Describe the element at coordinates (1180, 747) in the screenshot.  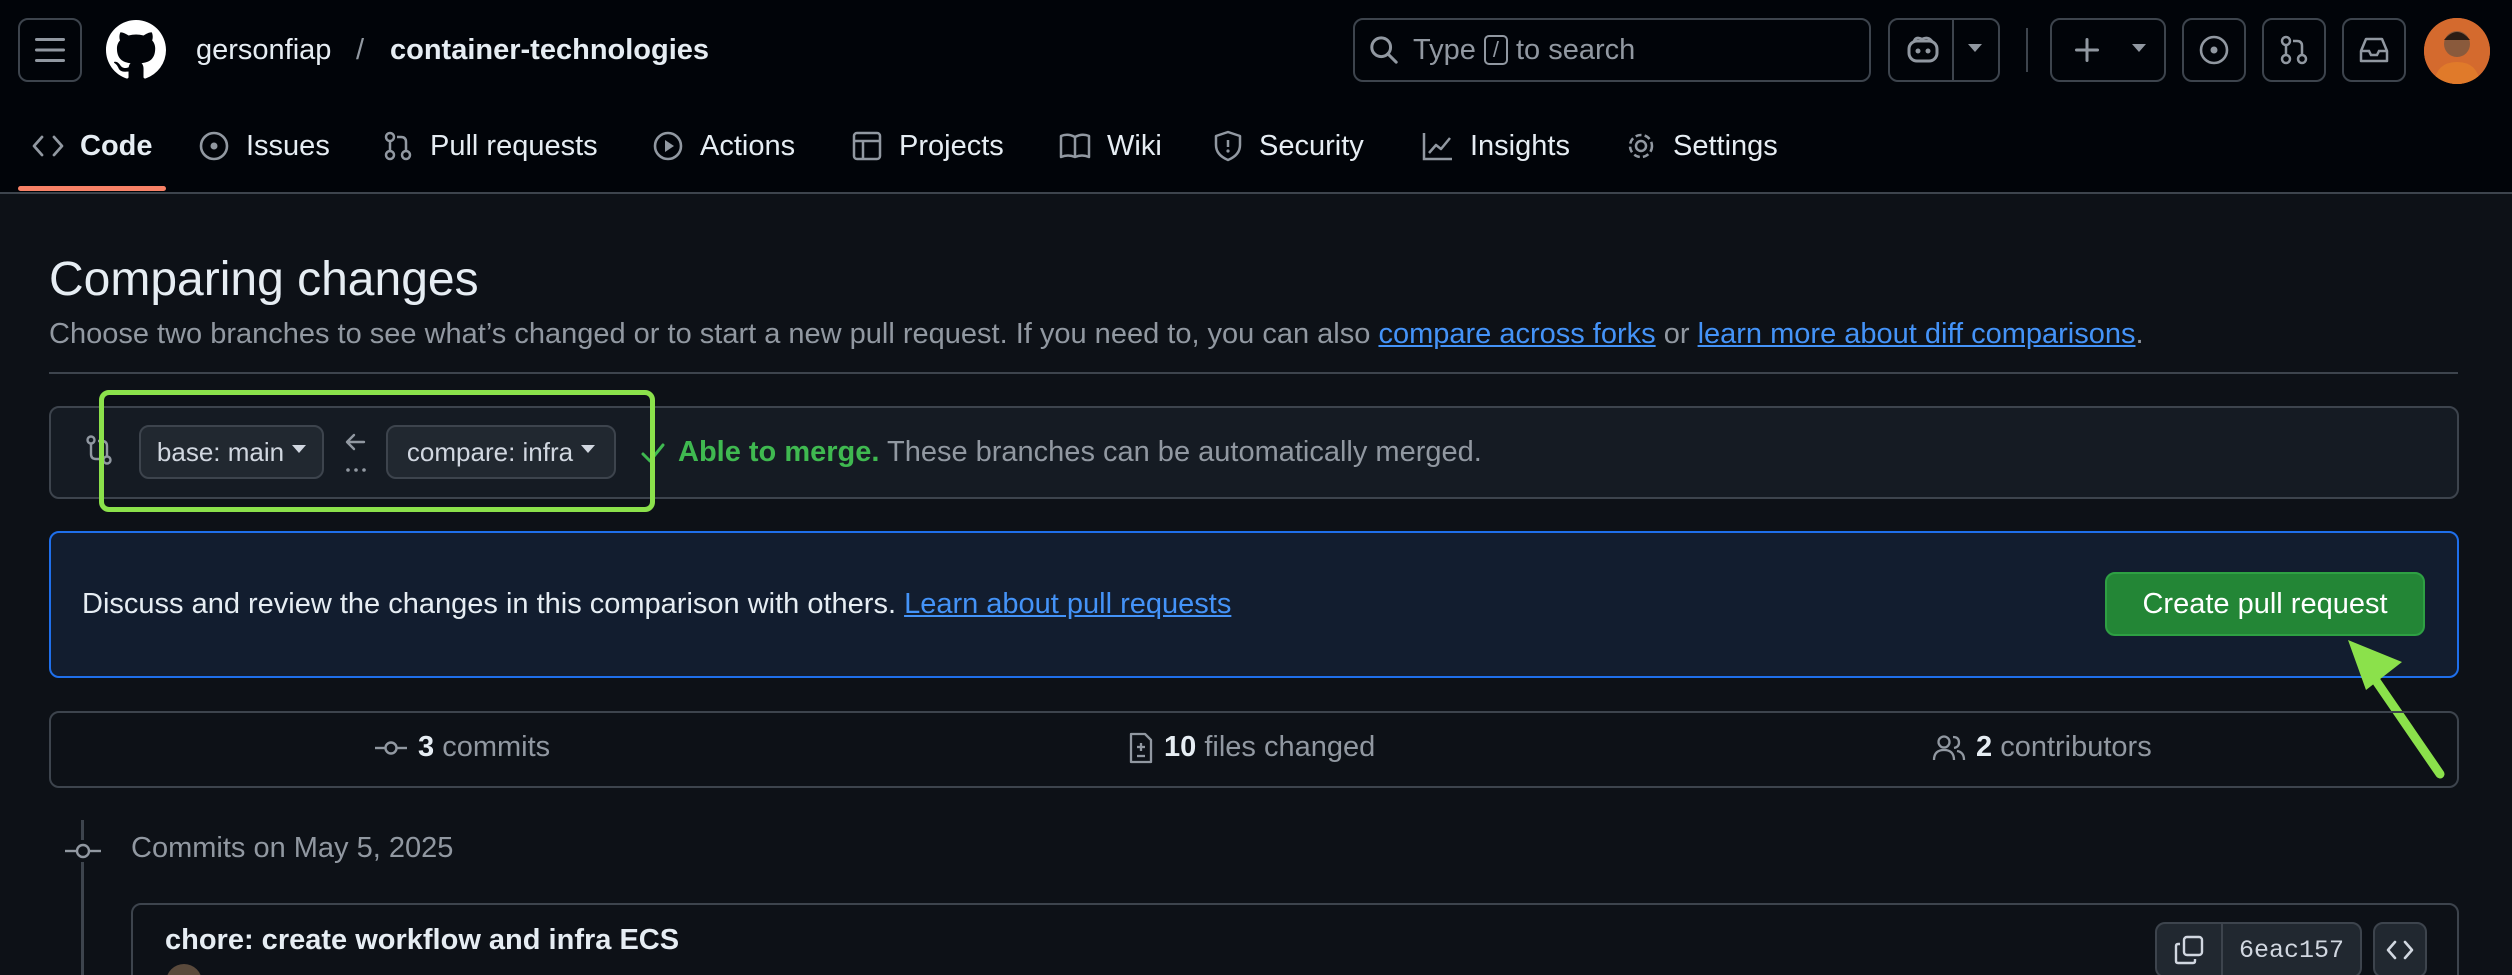
I see `files-number: 10` at that location.